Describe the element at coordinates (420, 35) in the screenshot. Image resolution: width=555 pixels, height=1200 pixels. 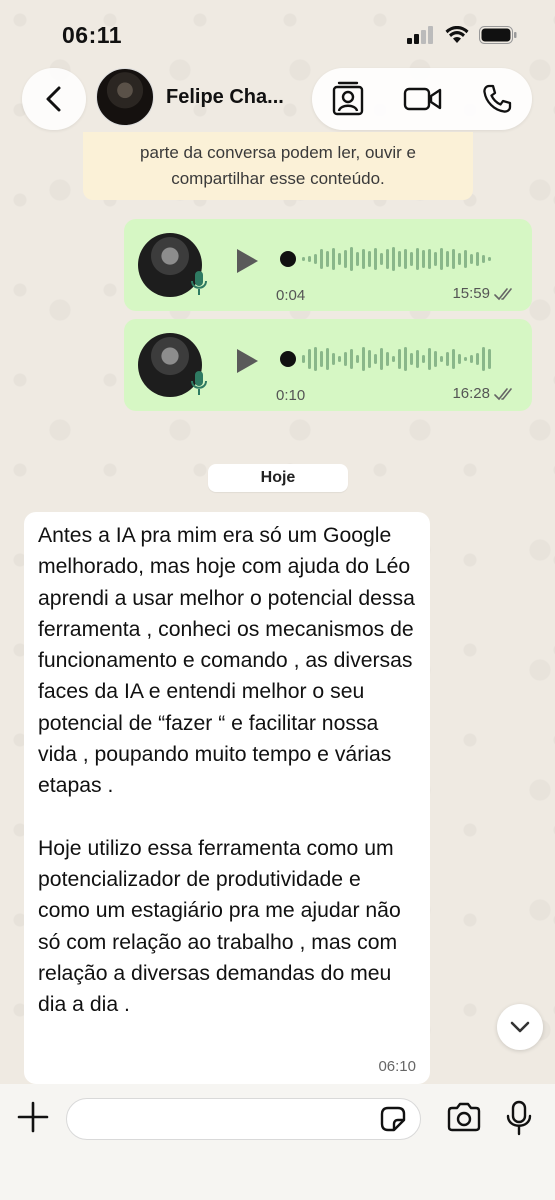
I see `signal-icon` at that location.